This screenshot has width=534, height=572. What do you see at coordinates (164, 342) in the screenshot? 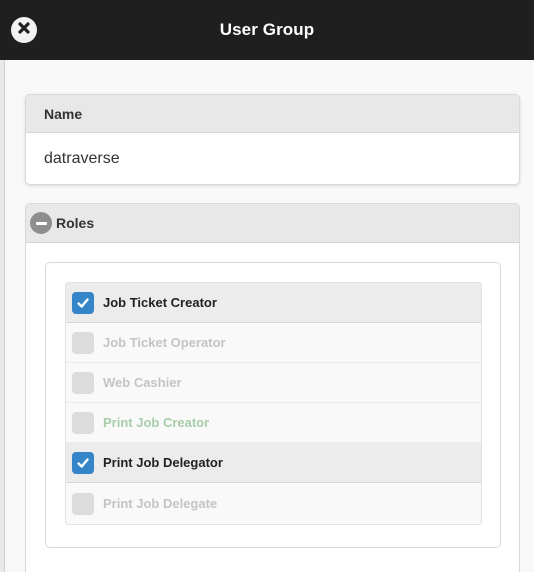
I see `role-label: Job Ticket Operator` at bounding box center [164, 342].